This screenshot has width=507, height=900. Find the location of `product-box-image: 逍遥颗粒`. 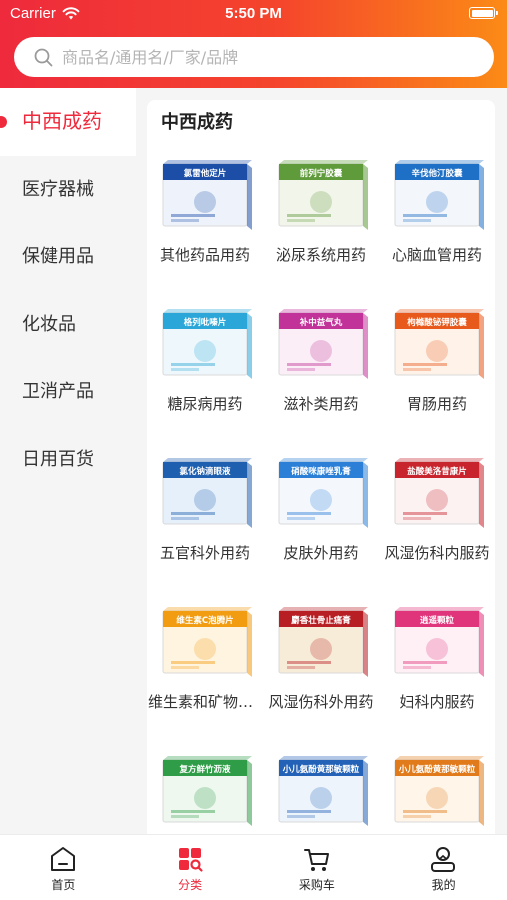

product-box-image: 逍遥颗粒 is located at coordinates (437, 642).